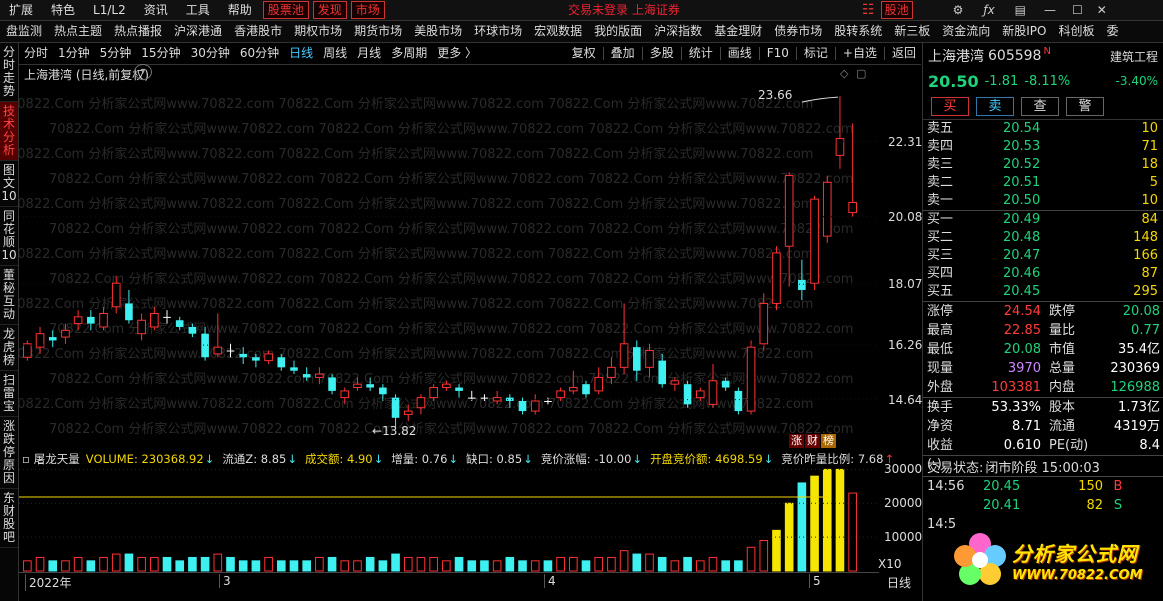 The image size is (1163, 601). I want to click on zct-badge: 涨 财 榜, so click(812, 441).